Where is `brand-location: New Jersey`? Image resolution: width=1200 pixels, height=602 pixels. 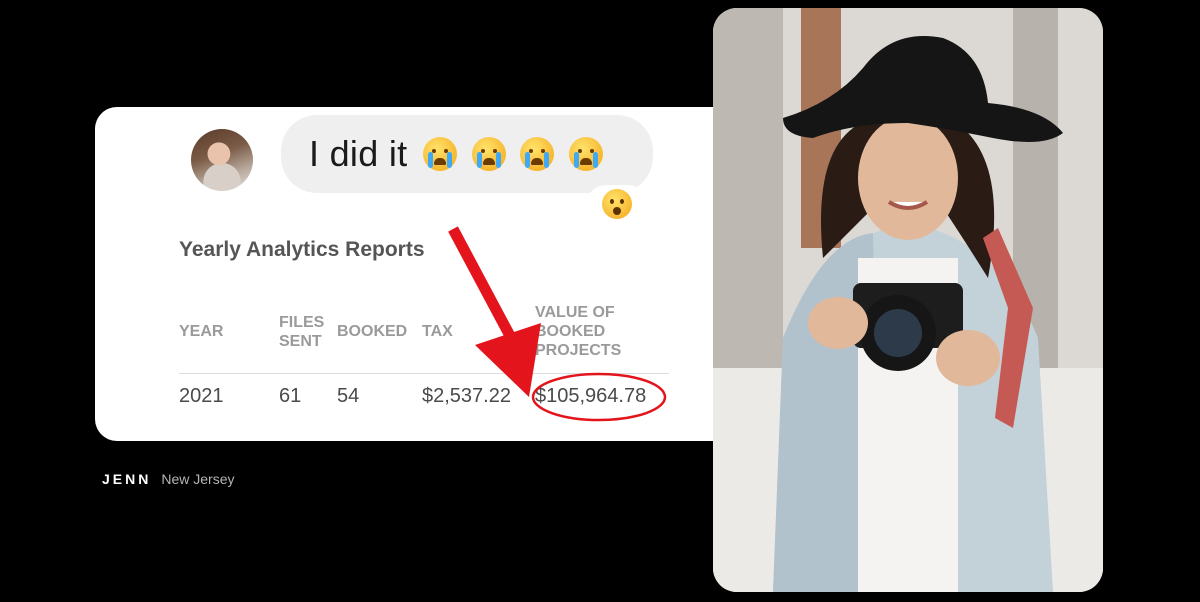 brand-location: New Jersey is located at coordinates (198, 479).